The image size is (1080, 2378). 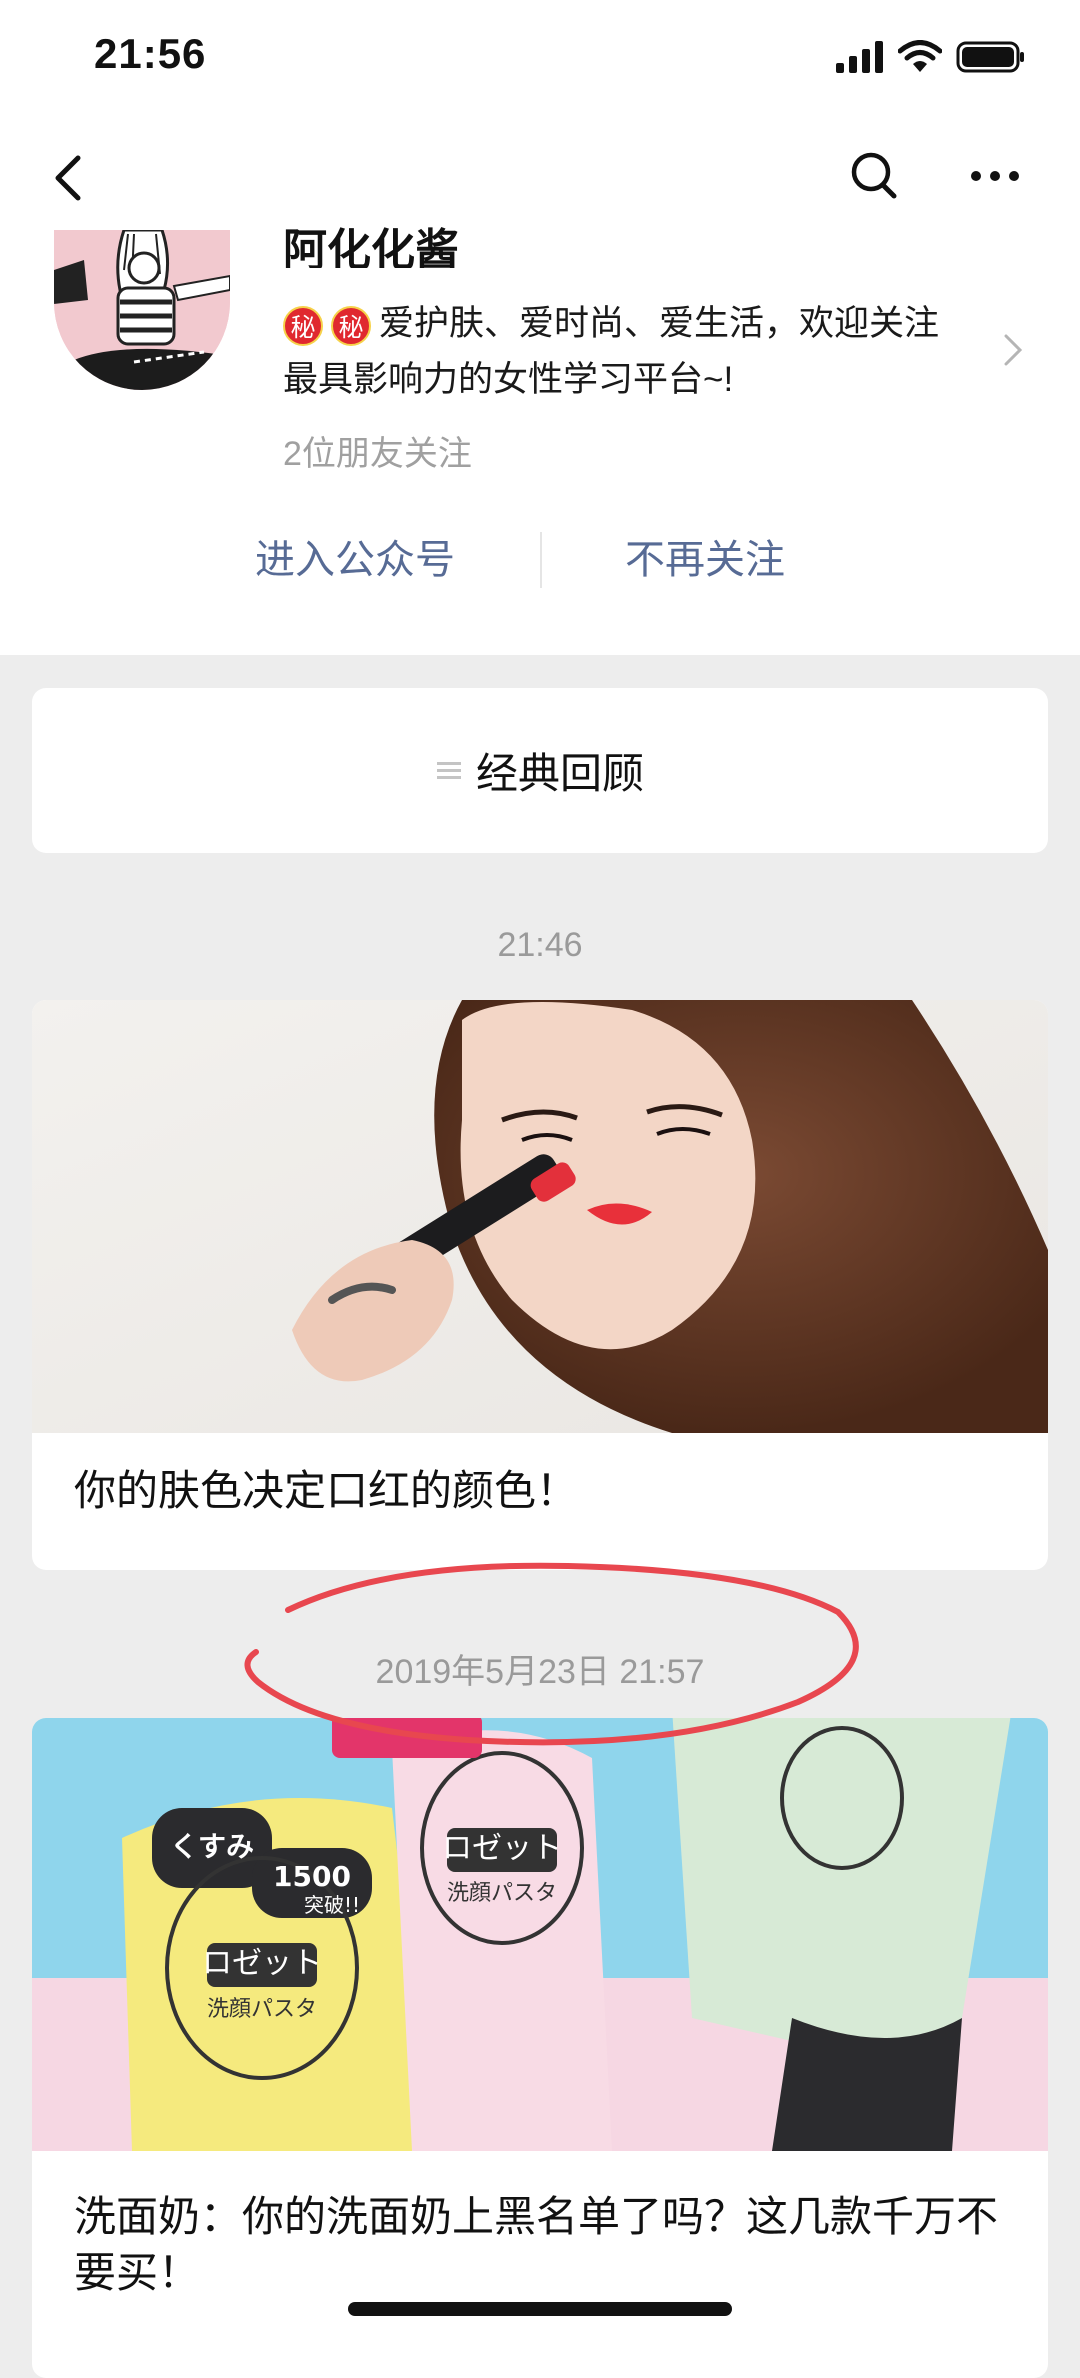 I want to click on battery-icon, so click(x=990, y=57).